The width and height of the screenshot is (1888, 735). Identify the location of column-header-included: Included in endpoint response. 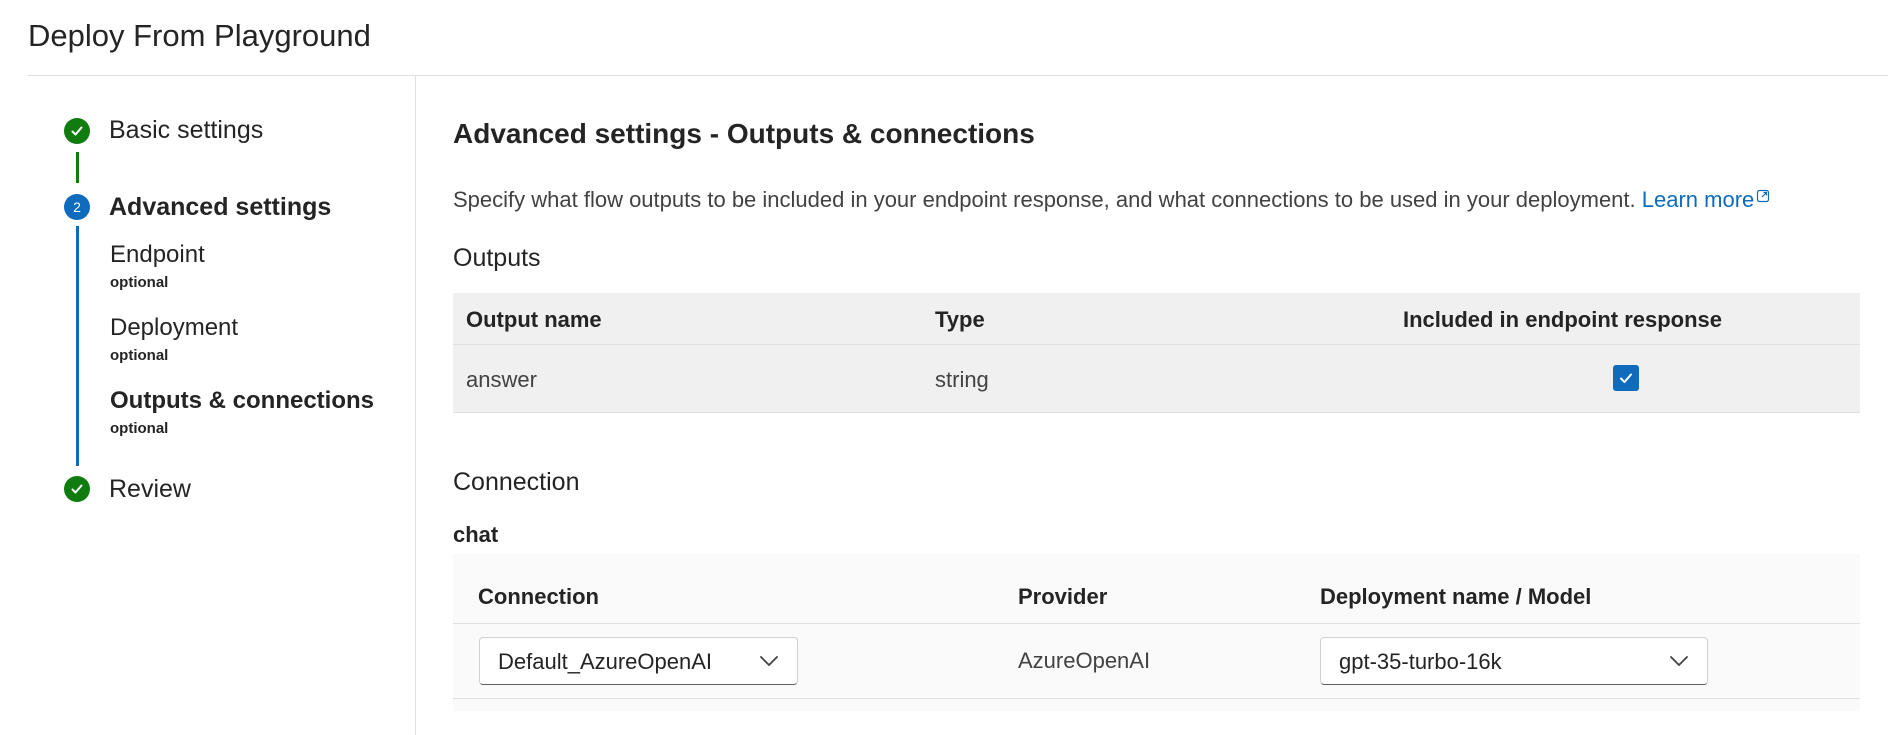
(1563, 319).